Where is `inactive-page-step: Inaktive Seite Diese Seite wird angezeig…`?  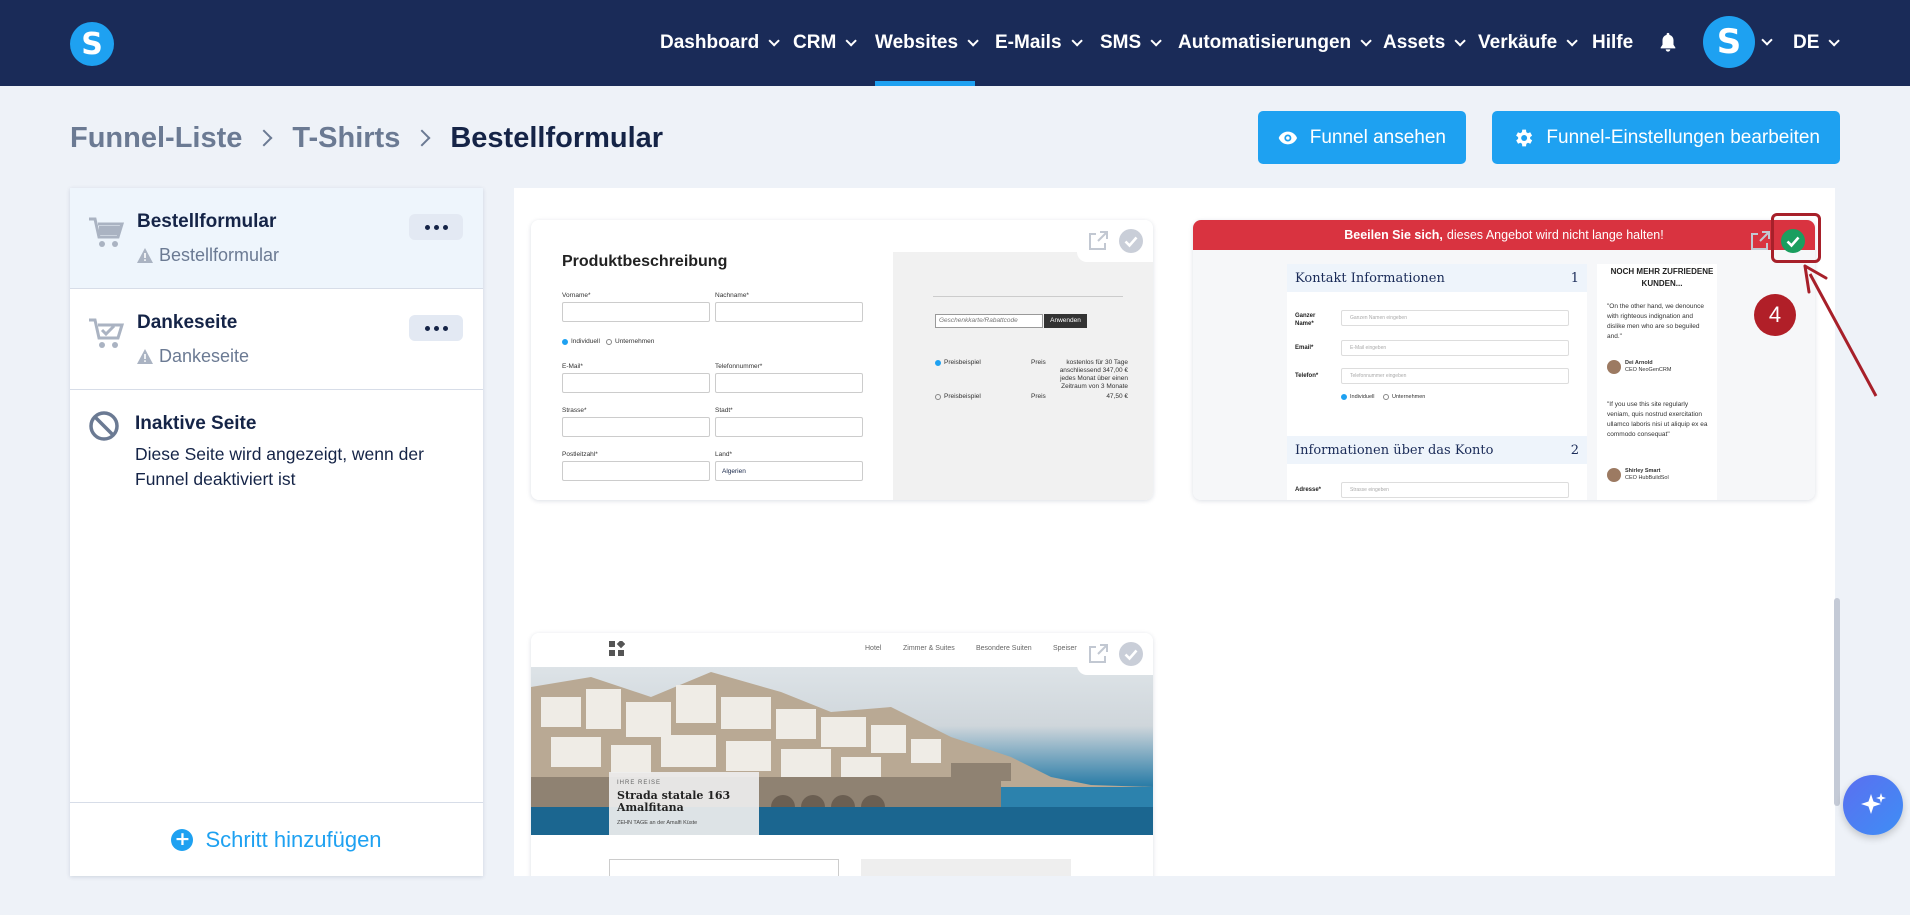
inactive-page-step: Inaktive Seite Diese Seite wird angezeig… is located at coordinates (276, 450).